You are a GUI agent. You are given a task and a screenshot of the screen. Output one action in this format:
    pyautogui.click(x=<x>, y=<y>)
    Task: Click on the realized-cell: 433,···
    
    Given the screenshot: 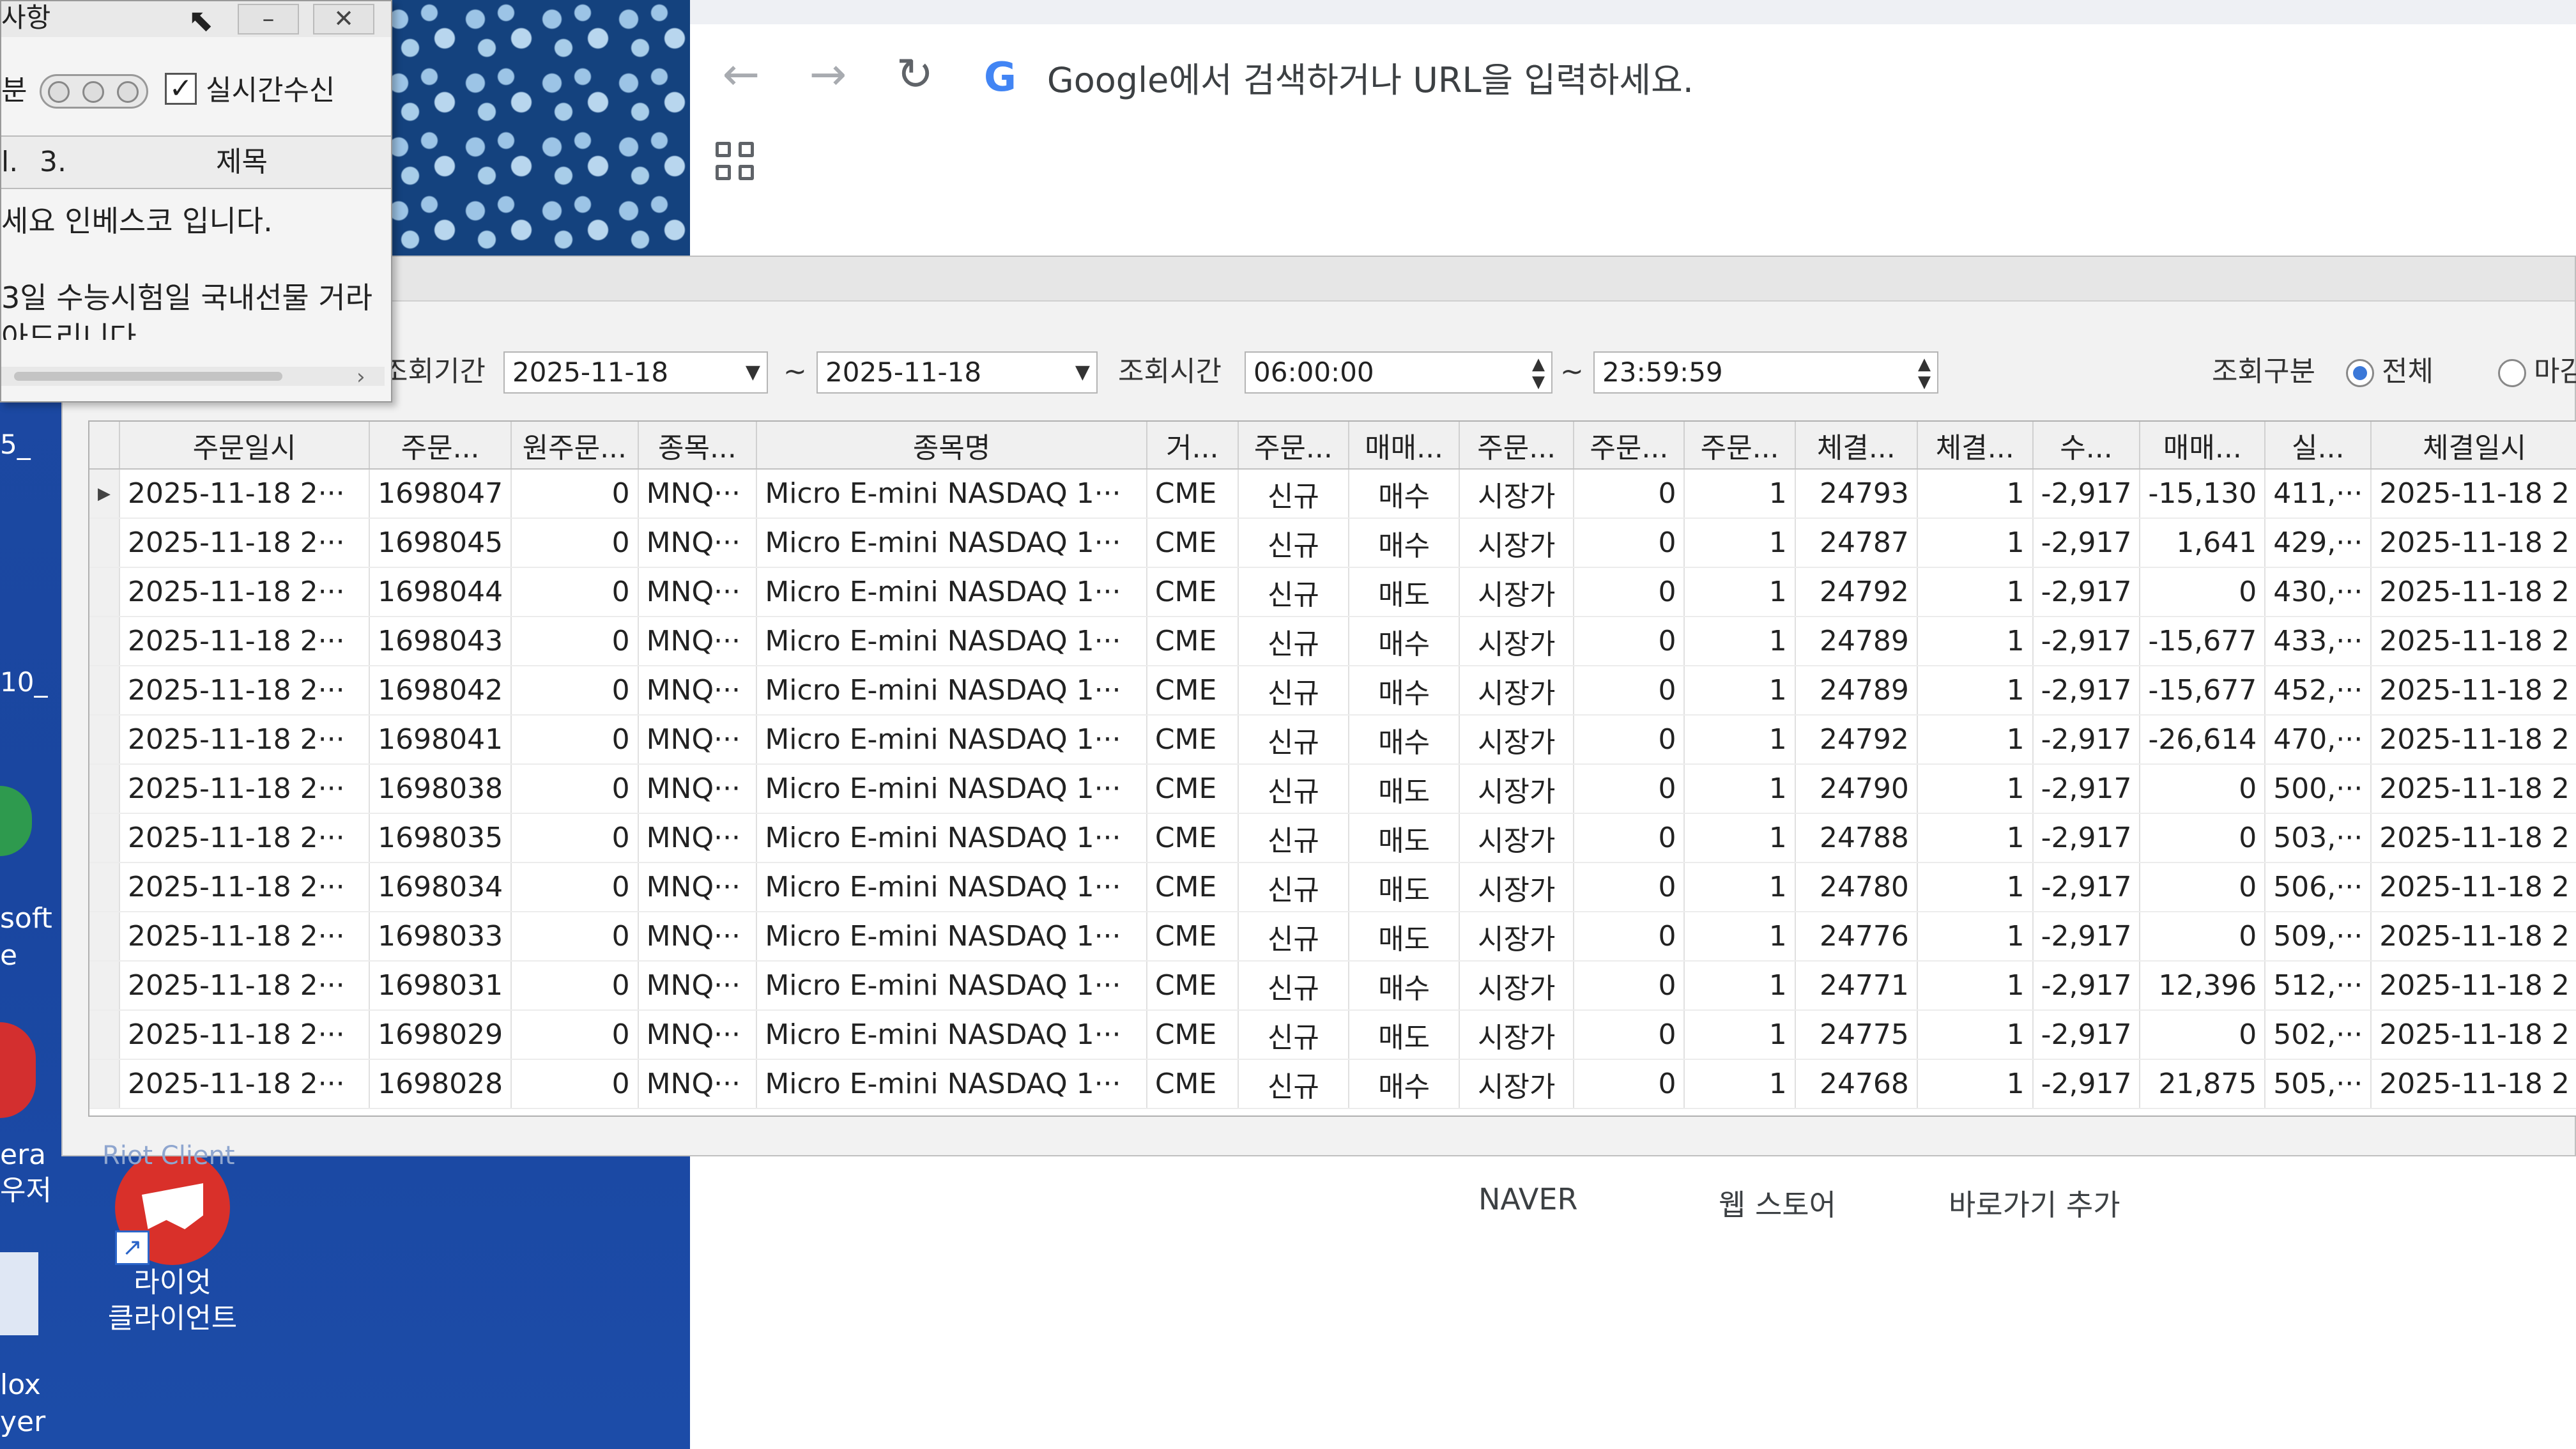 What is the action you would take?
    pyautogui.click(x=2318, y=641)
    